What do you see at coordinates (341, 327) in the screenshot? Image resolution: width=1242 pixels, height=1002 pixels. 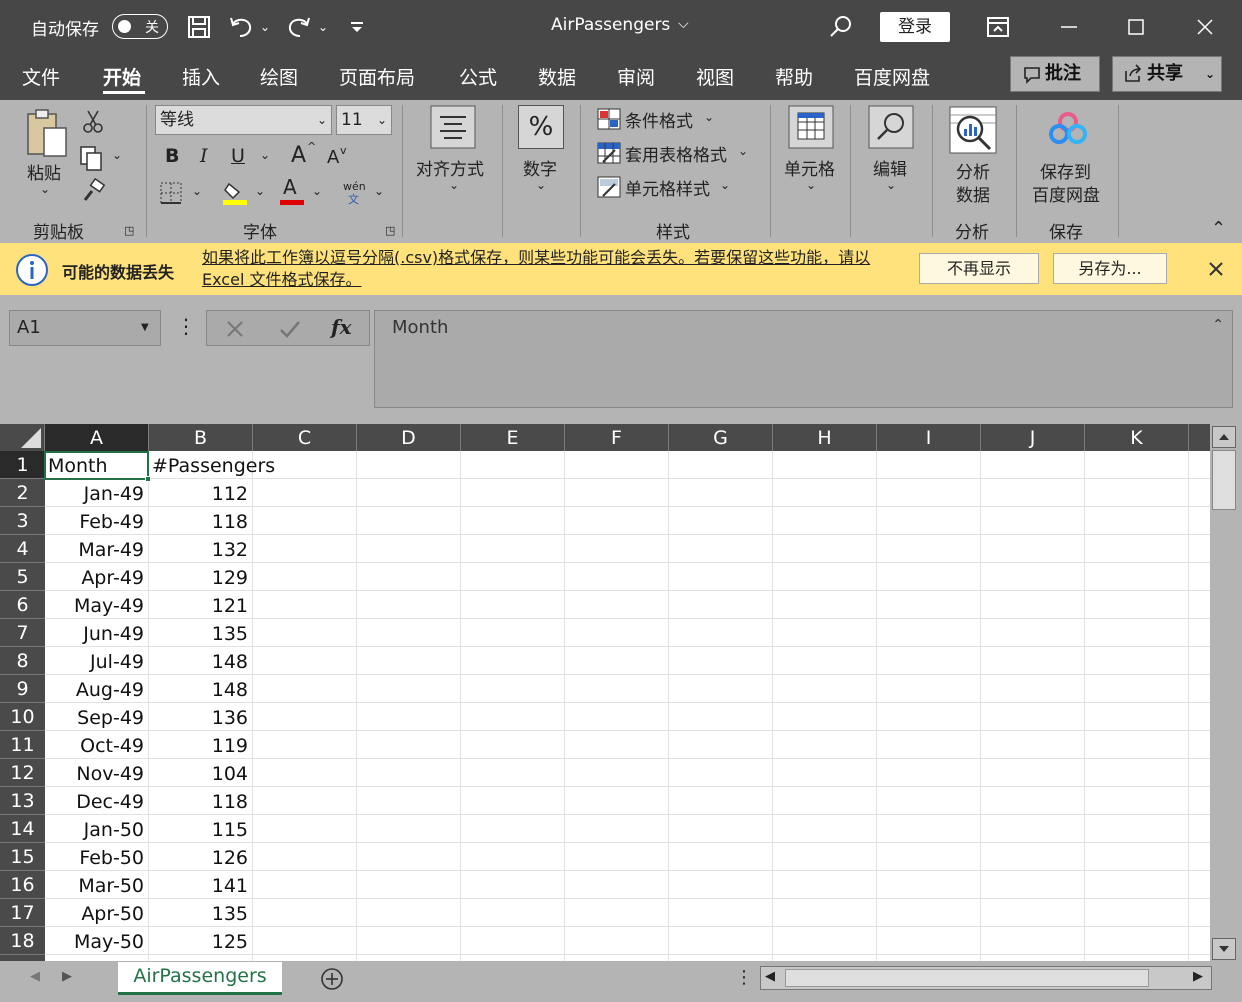 I see `insert-function-icon: fx` at bounding box center [341, 327].